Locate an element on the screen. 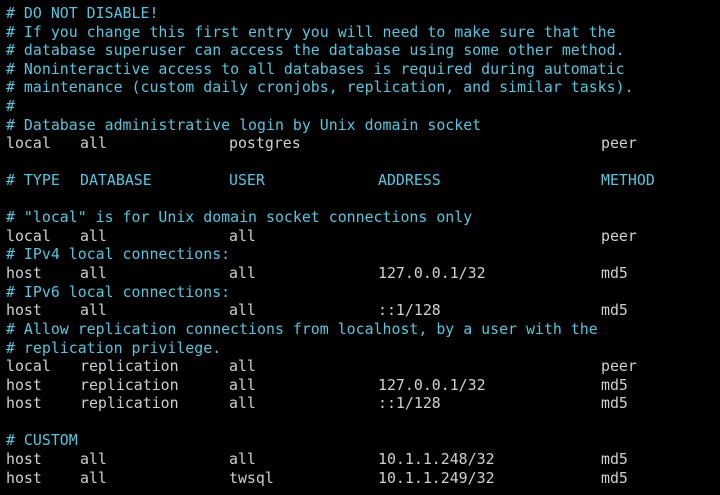 This screenshot has height=495, width=720. header-database: DATABASE is located at coordinates (116, 180).